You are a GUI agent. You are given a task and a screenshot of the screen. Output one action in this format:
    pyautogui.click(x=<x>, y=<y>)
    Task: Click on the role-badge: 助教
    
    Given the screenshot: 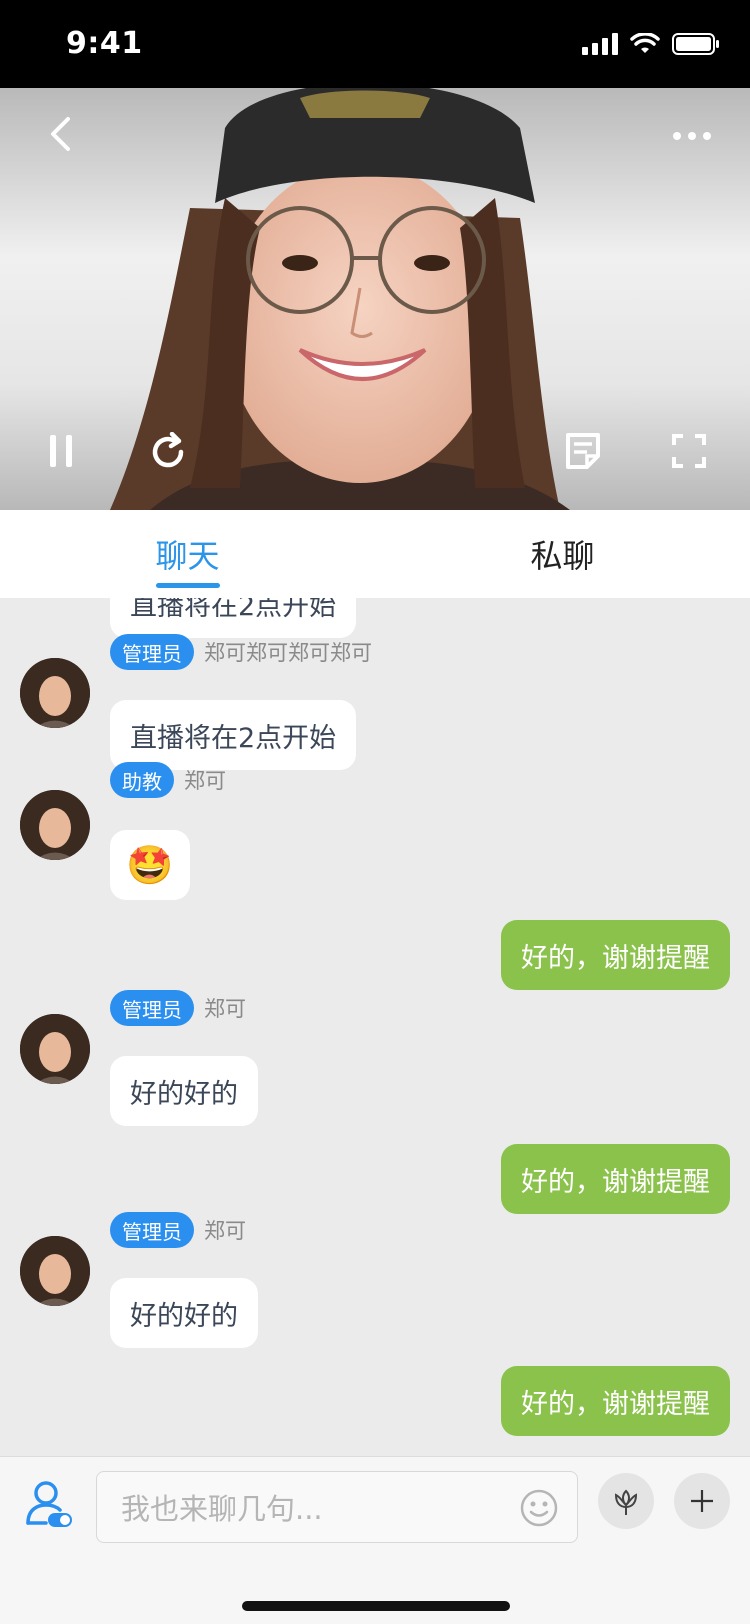 What is the action you would take?
    pyautogui.click(x=142, y=780)
    